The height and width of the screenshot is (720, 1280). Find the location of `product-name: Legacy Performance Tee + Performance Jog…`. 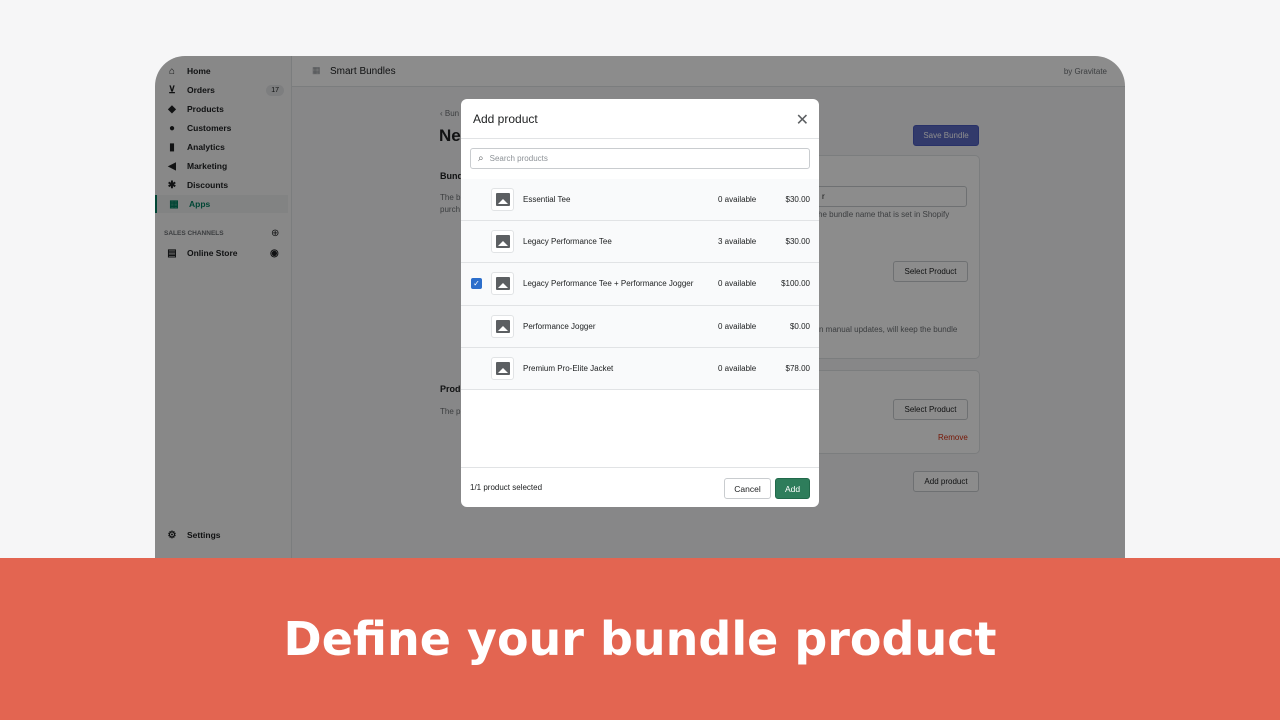

product-name: Legacy Performance Tee + Performance Jog… is located at coordinates (608, 284).